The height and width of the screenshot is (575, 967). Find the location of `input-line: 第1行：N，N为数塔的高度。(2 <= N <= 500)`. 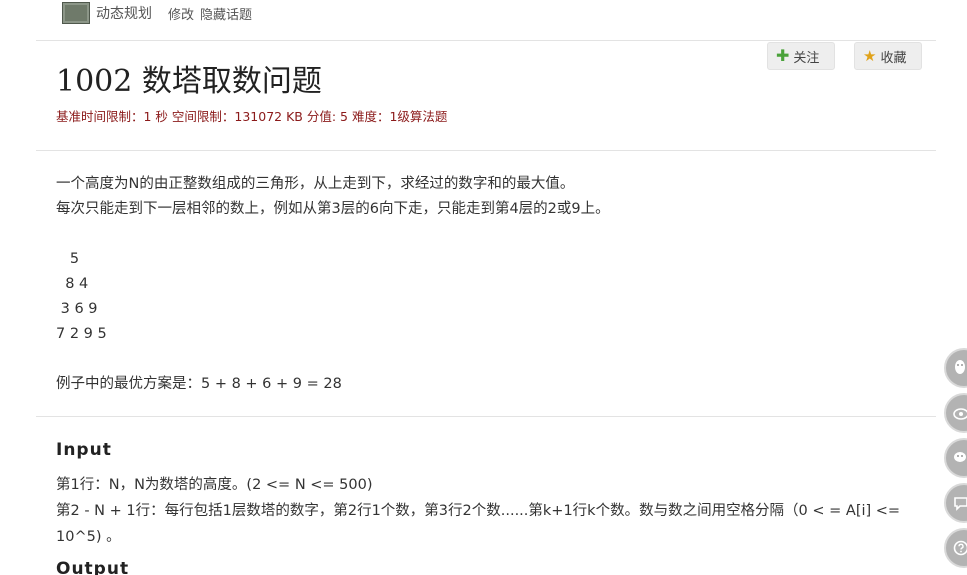

input-line: 第1行：N，N为数塔的高度。(2 <= N <= 500) is located at coordinates (214, 485).